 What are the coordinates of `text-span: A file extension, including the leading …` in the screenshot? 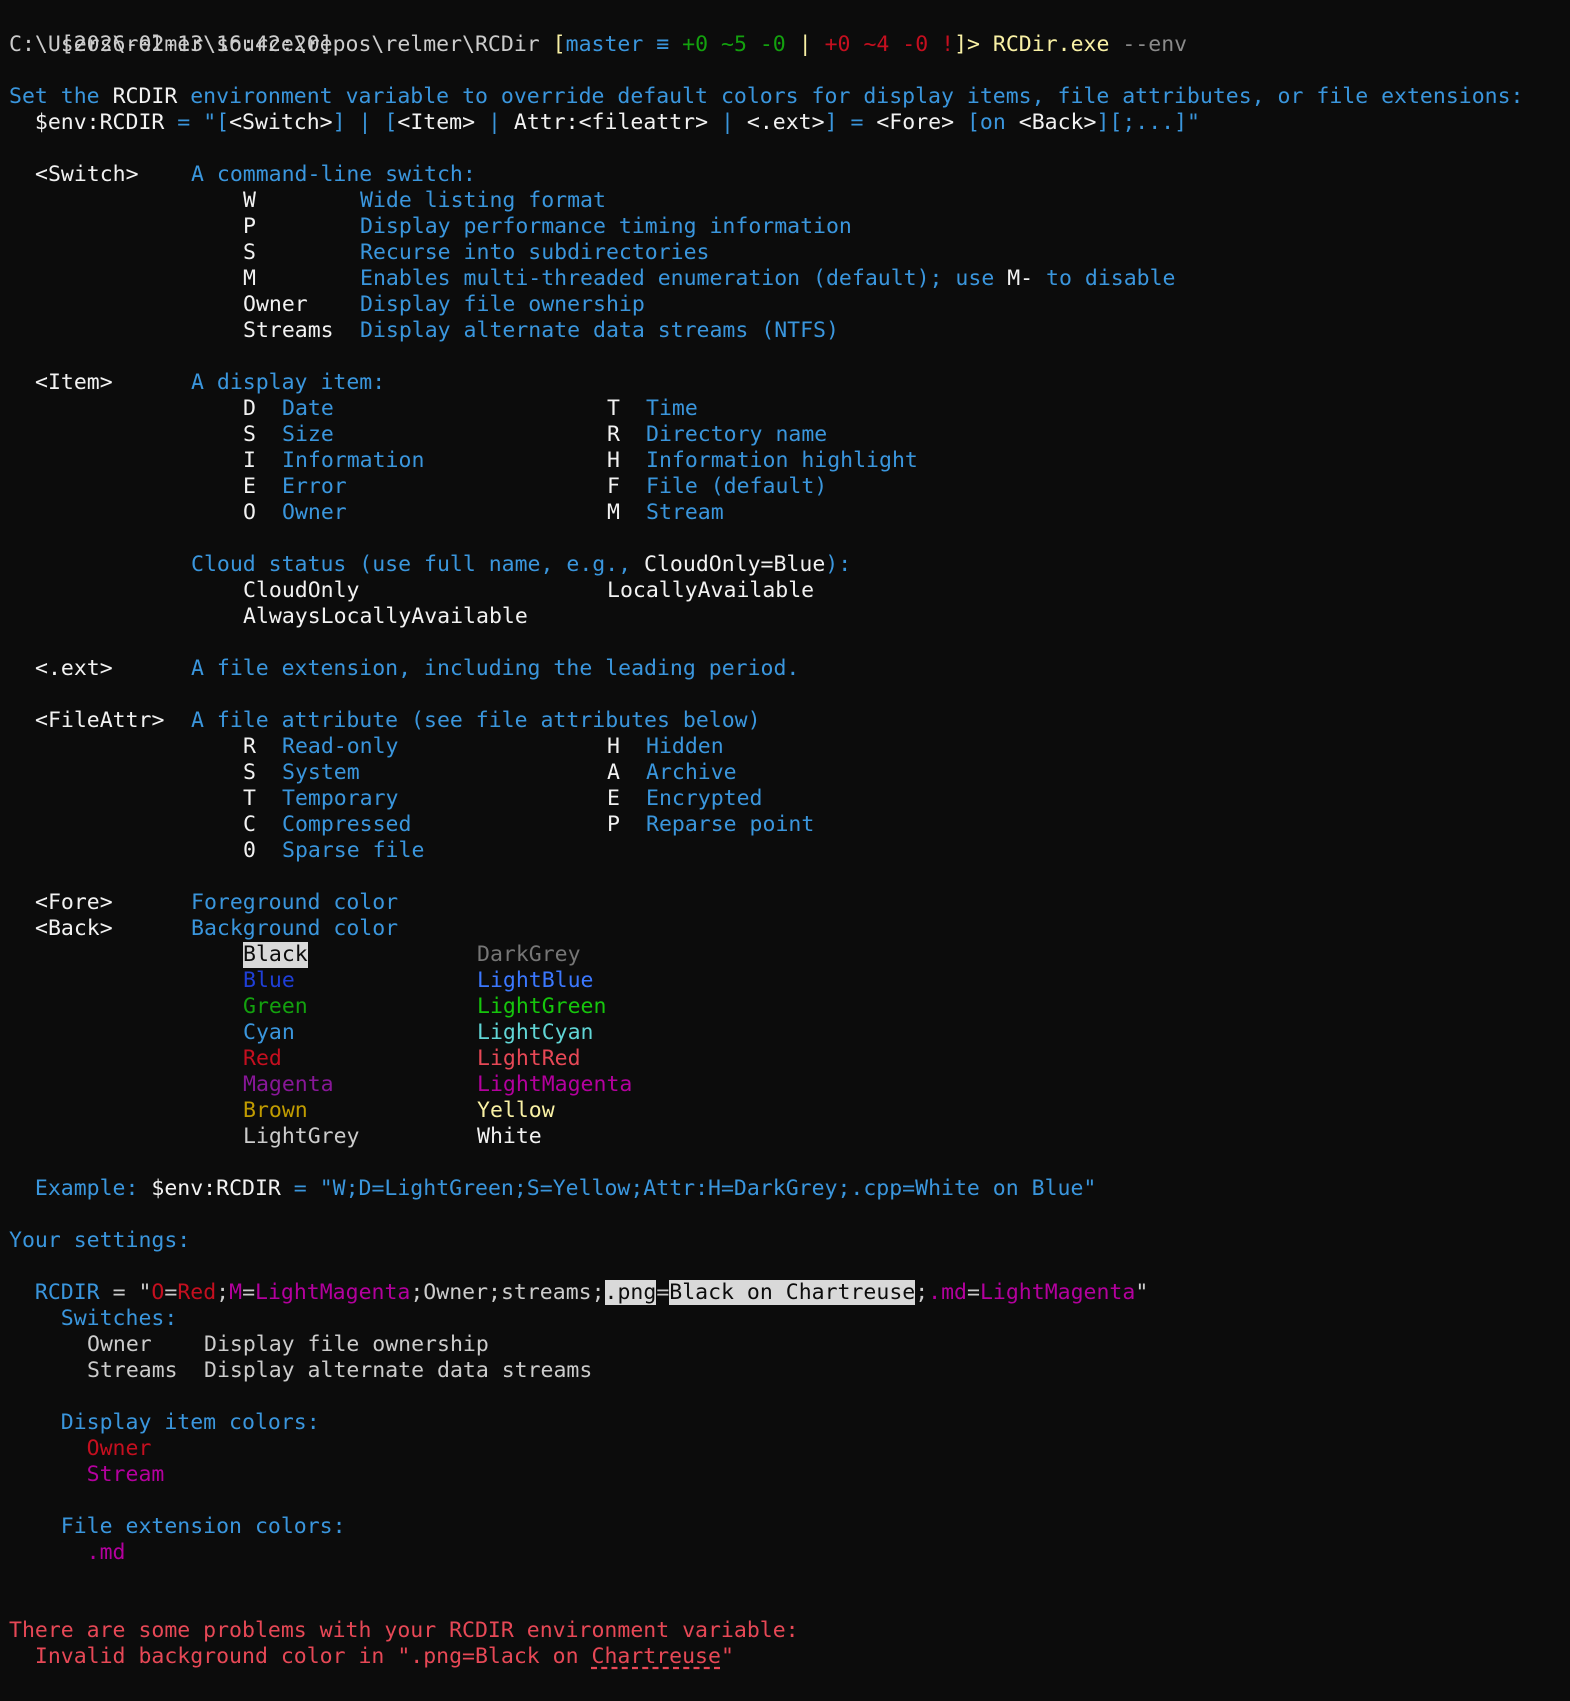 It's located at (495, 668).